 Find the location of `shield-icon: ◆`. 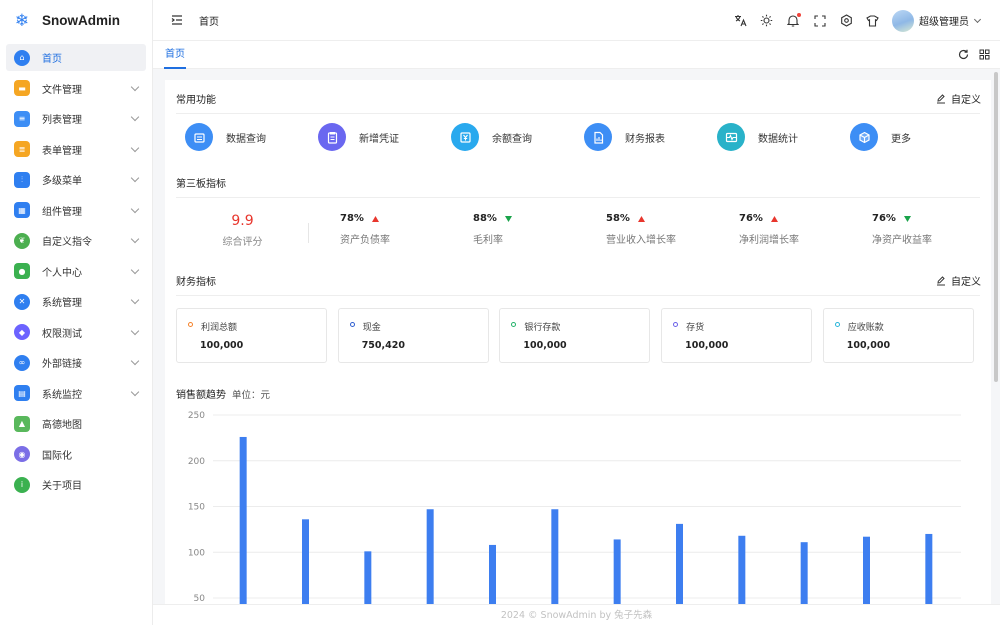

shield-icon: ◆ is located at coordinates (22, 332).